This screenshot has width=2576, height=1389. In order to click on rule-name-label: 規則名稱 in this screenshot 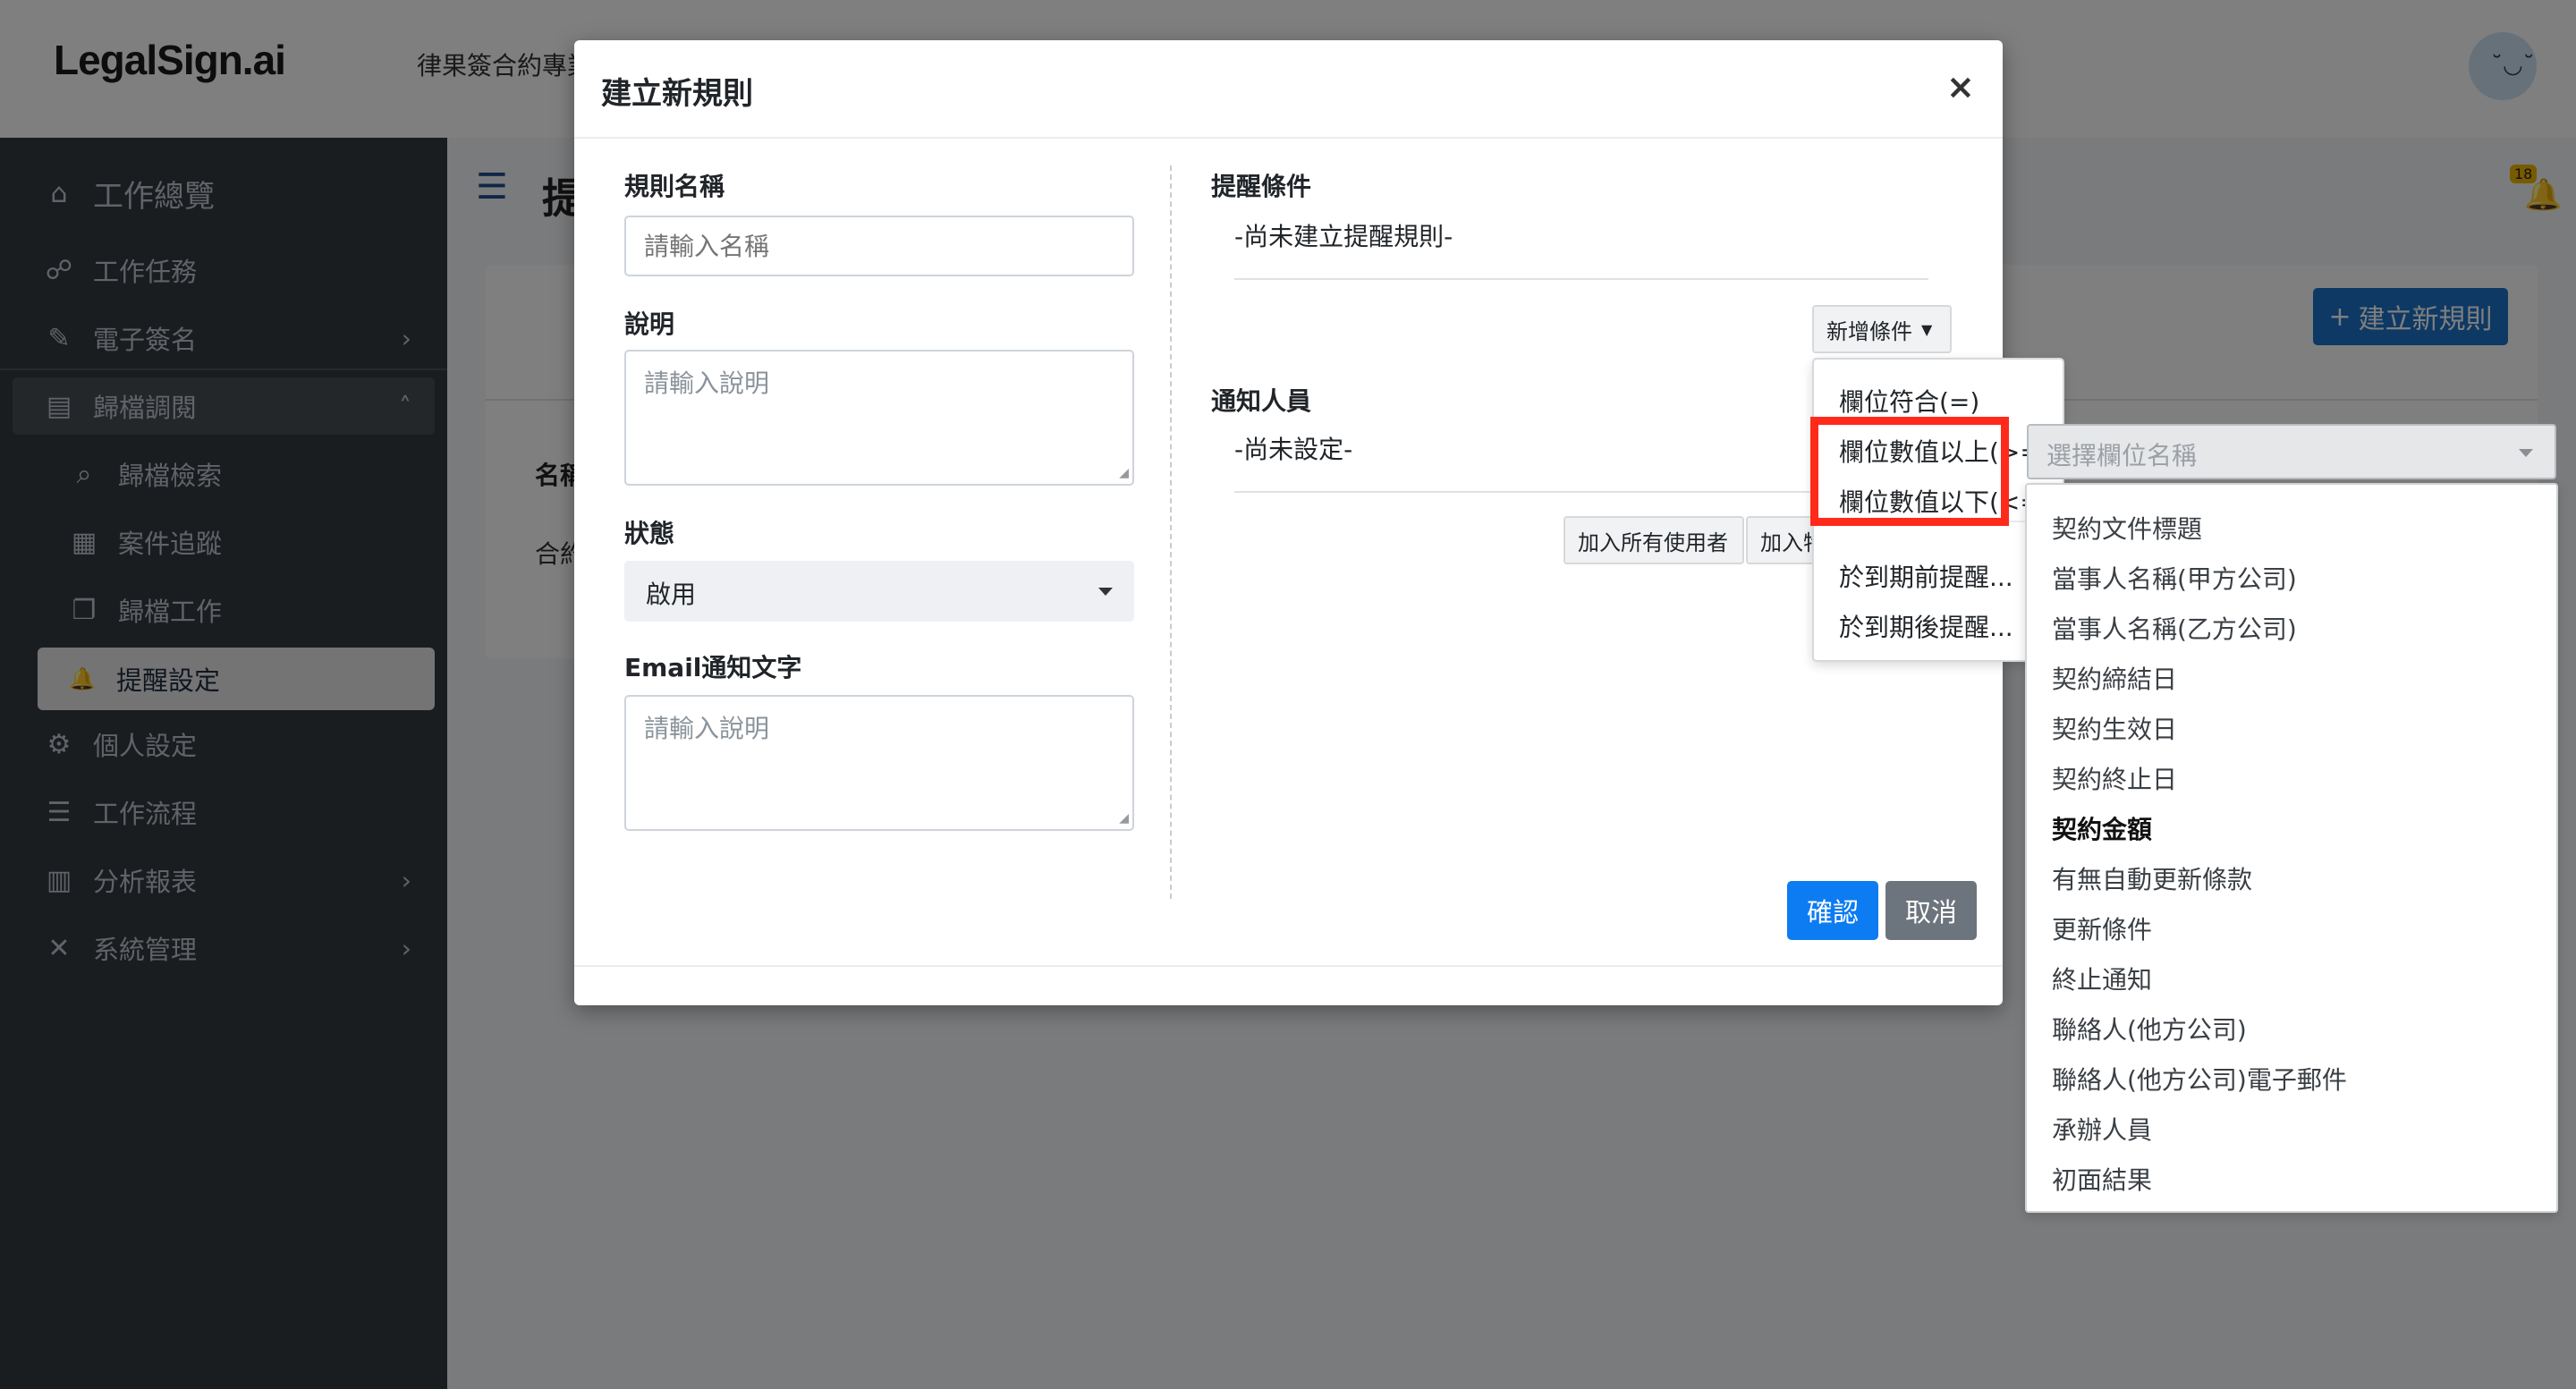, I will do `click(674, 186)`.